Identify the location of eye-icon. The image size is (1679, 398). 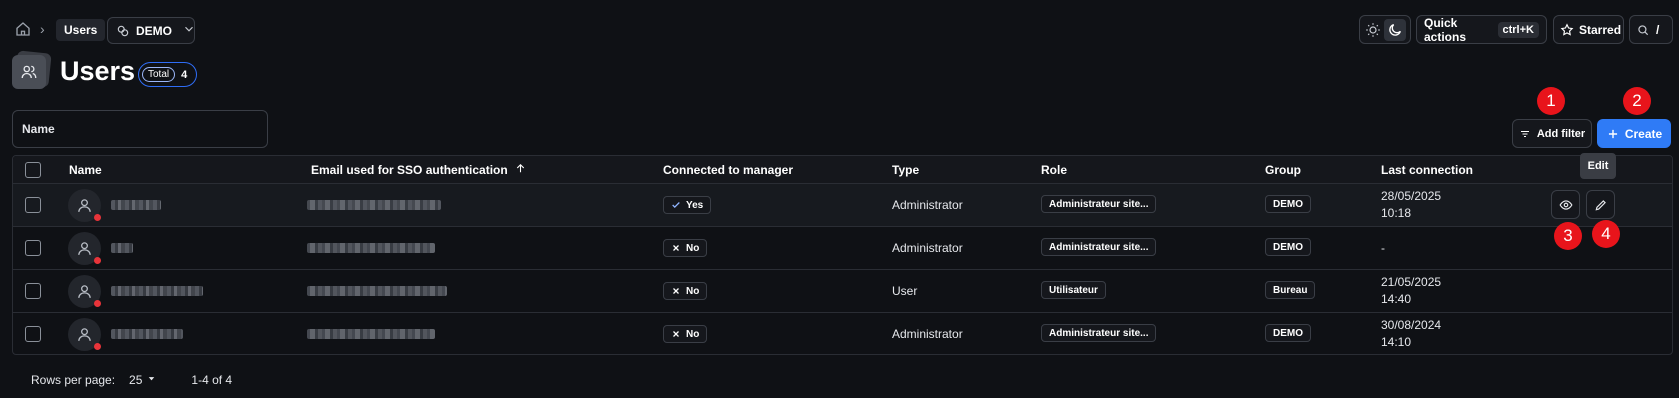
(1565, 205).